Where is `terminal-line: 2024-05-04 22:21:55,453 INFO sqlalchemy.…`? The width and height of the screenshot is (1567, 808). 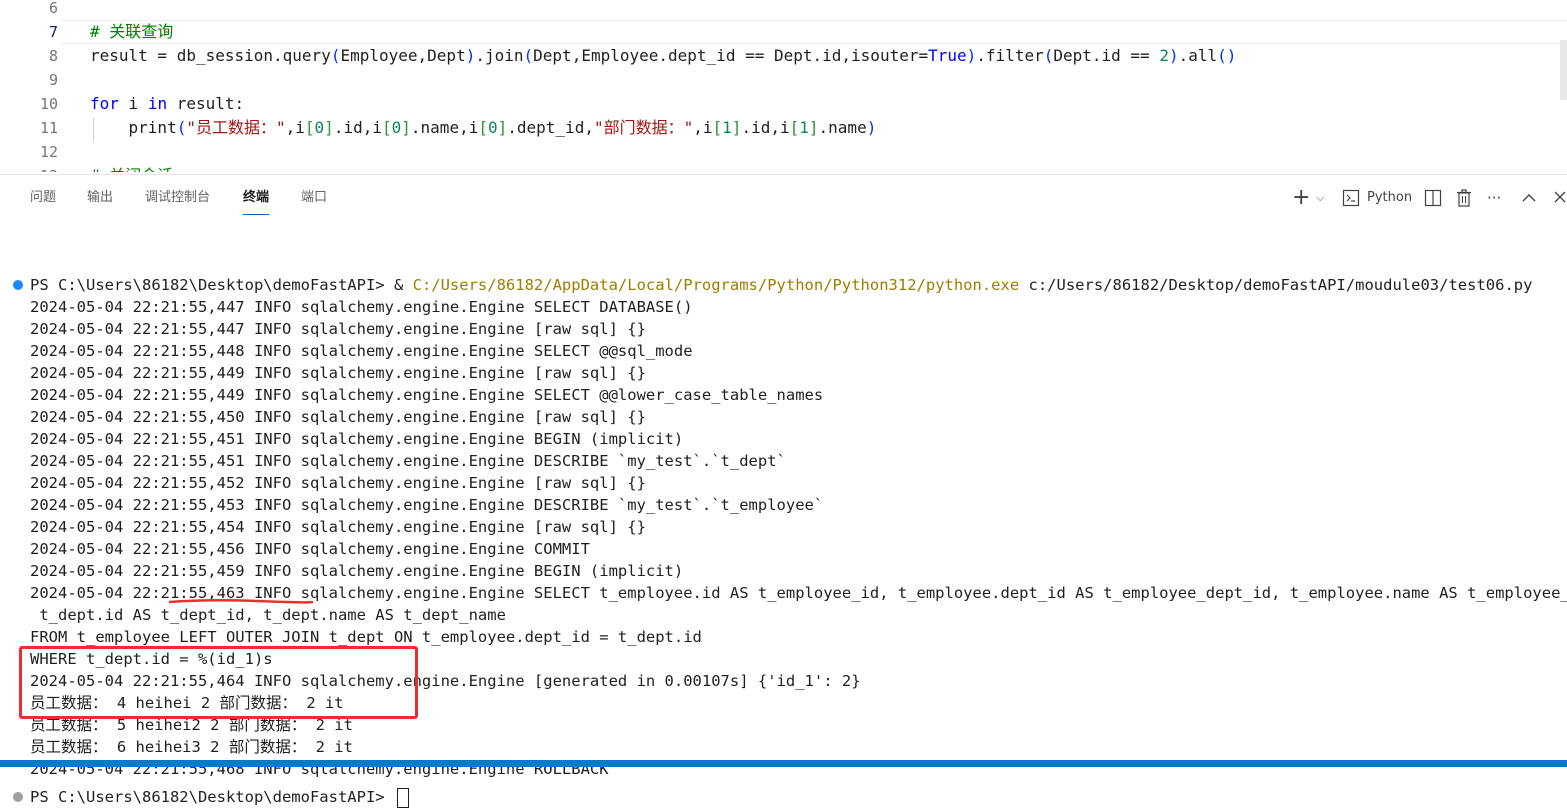 terminal-line: 2024-05-04 22:21:55,453 INFO sqlalchemy.… is located at coordinates (427, 505).